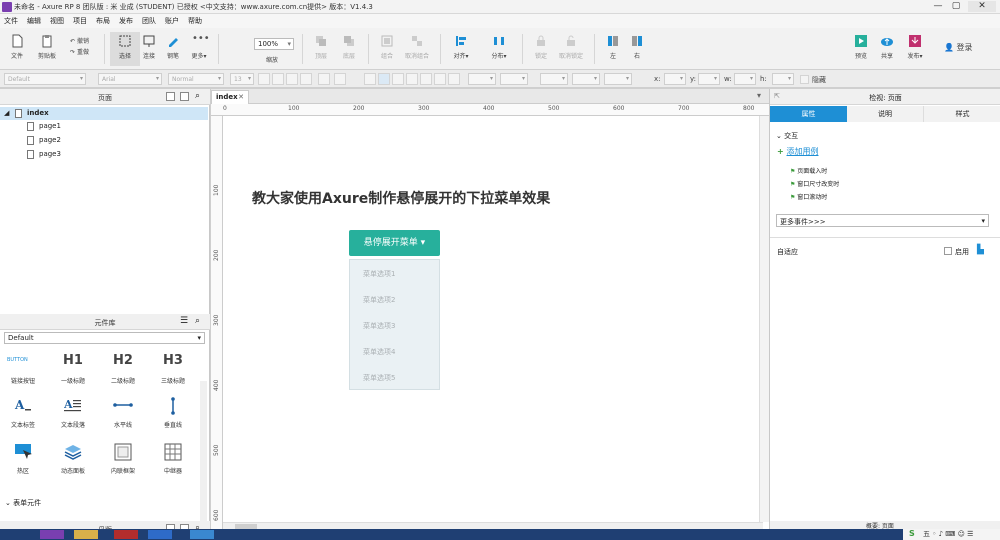 This screenshot has width=1000, height=540. I want to click on bullet-button, so click(324, 79).